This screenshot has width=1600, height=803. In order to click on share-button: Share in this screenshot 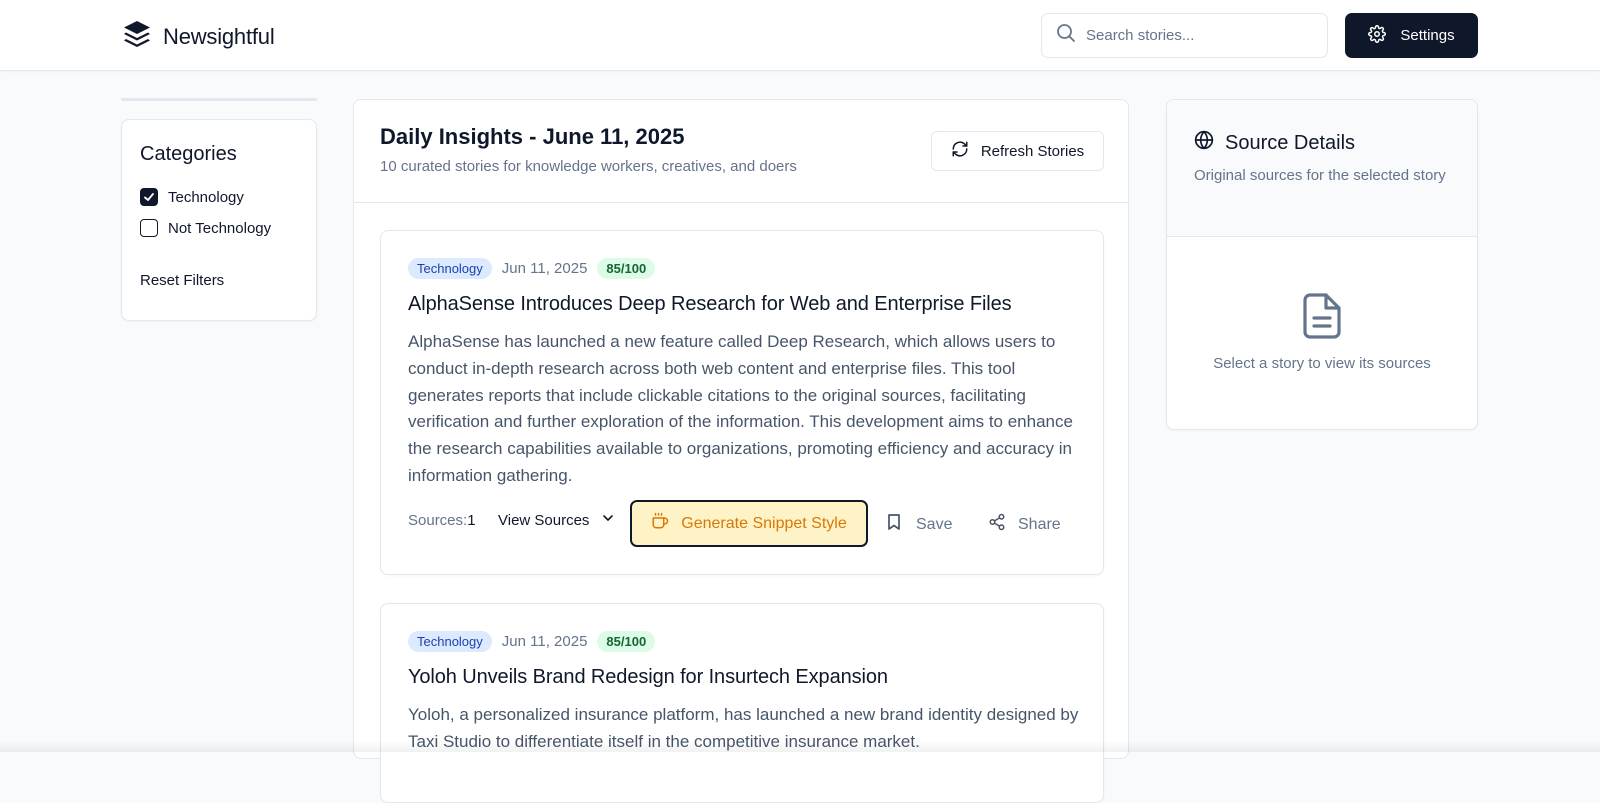, I will do `click(1024, 524)`.